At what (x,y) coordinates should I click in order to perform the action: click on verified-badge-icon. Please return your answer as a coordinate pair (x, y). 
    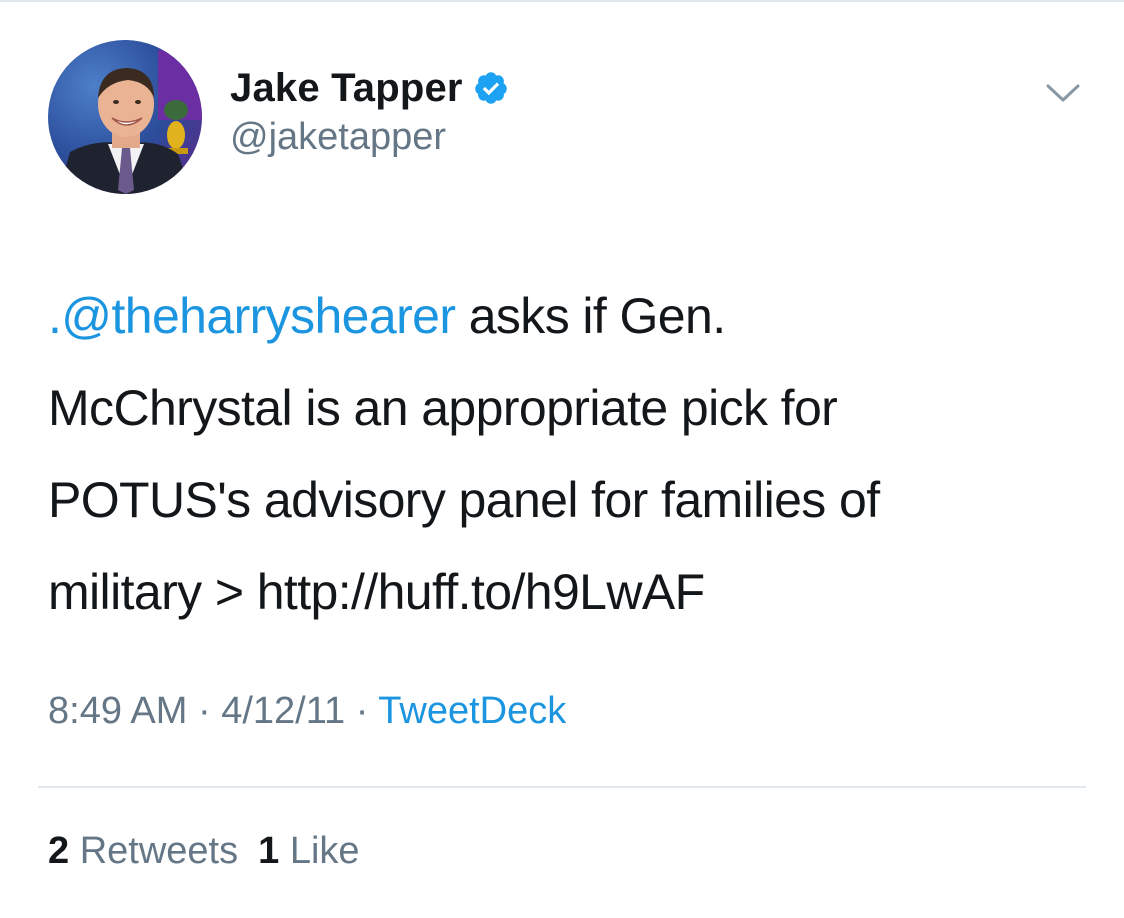
    Looking at the image, I should click on (490, 88).